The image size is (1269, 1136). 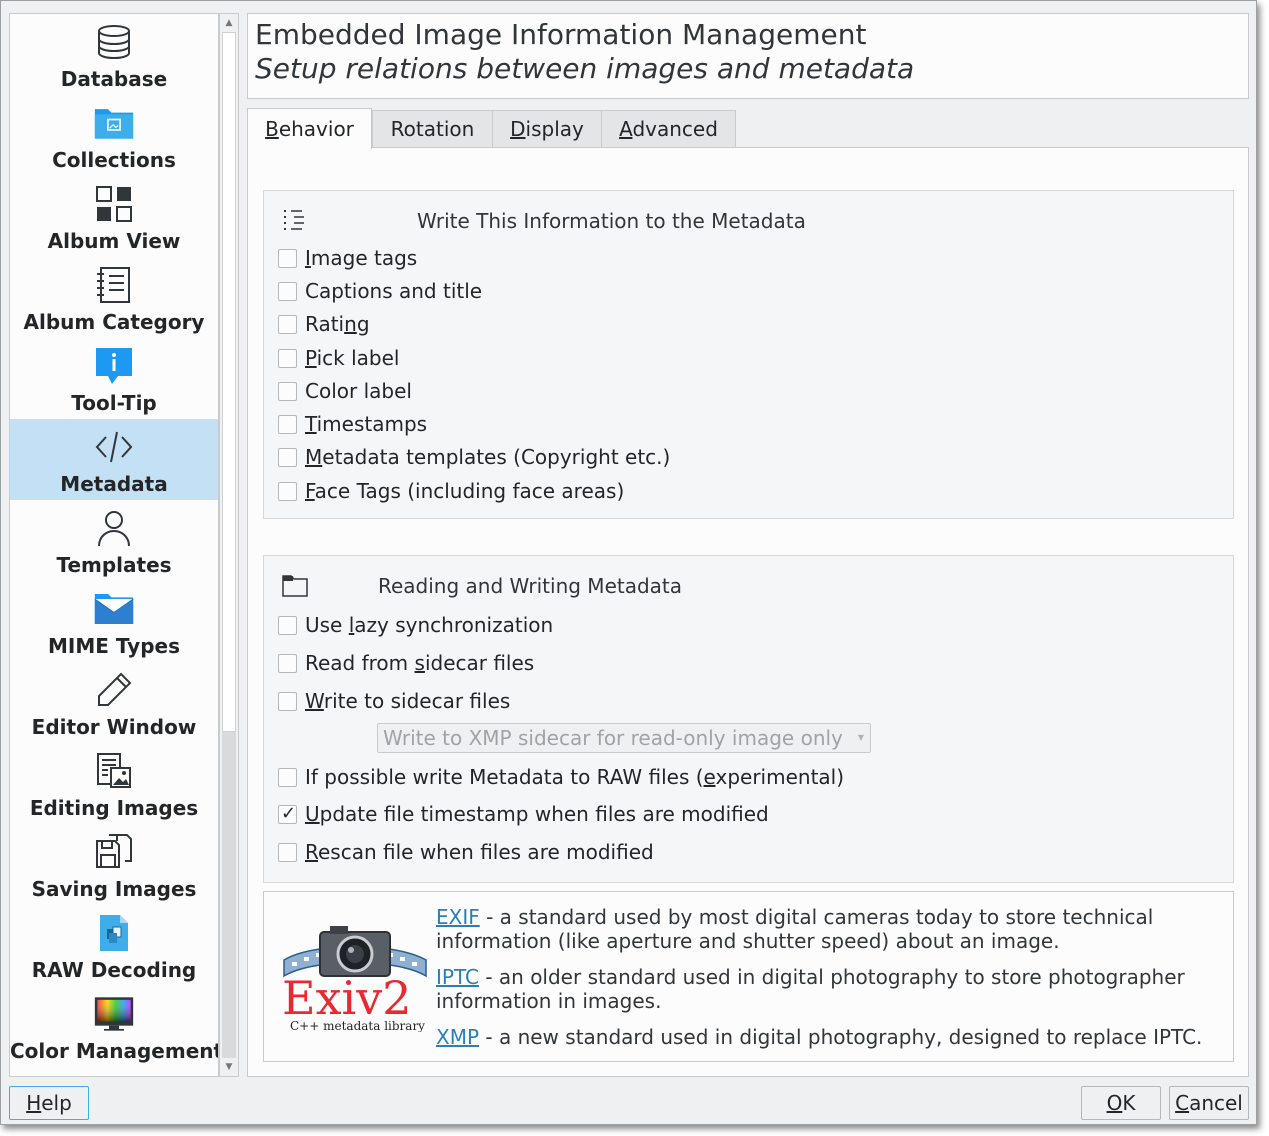 I want to click on color-management-icon, so click(x=114, y=1014).